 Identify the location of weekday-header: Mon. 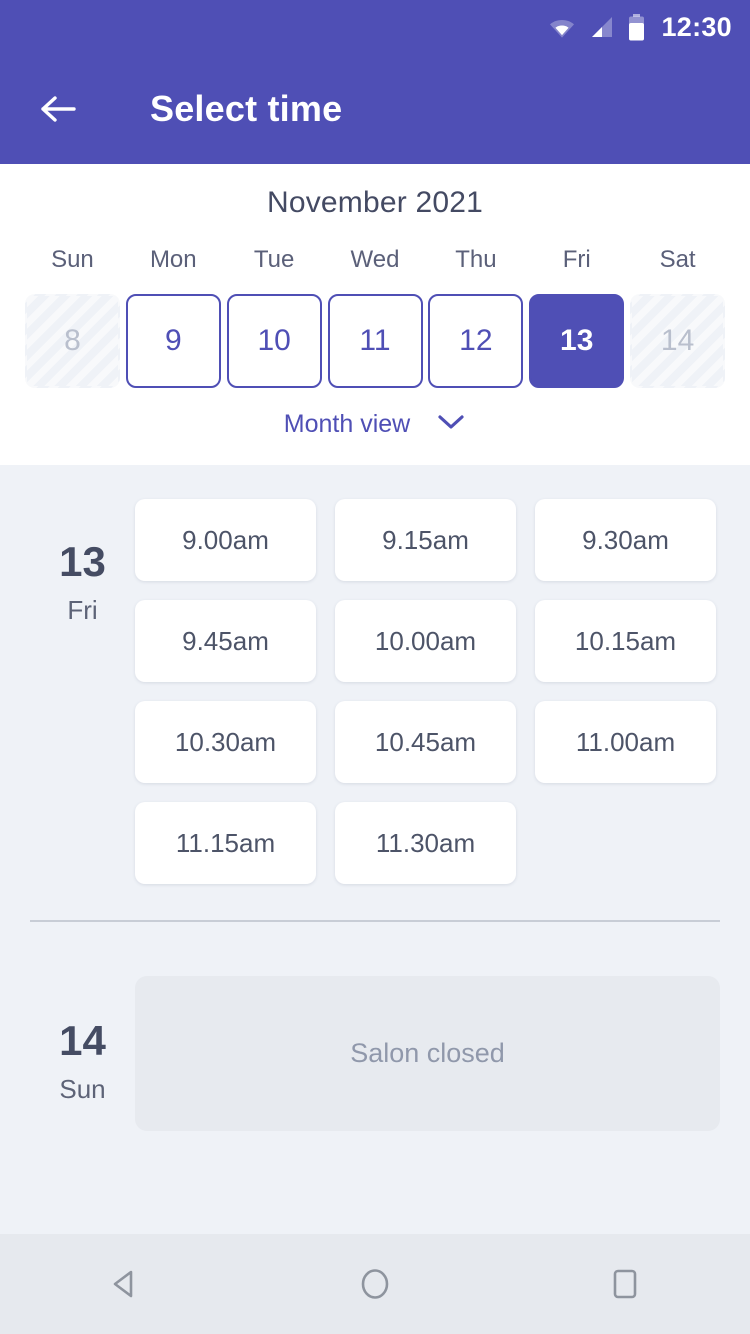
(173, 259).